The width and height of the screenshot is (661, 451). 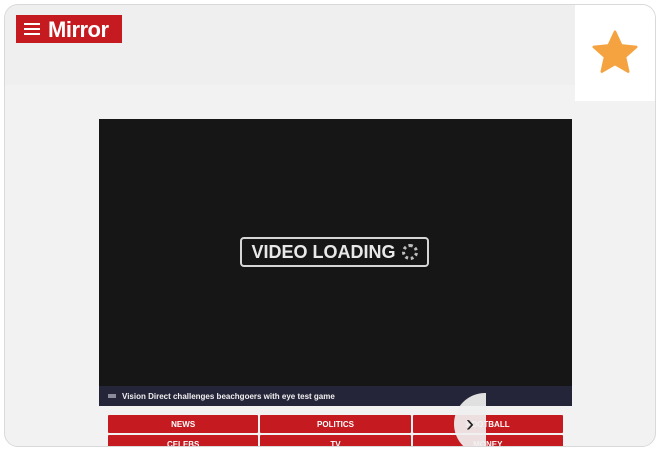 I want to click on nav-item-tv: TV, so click(x=335, y=440).